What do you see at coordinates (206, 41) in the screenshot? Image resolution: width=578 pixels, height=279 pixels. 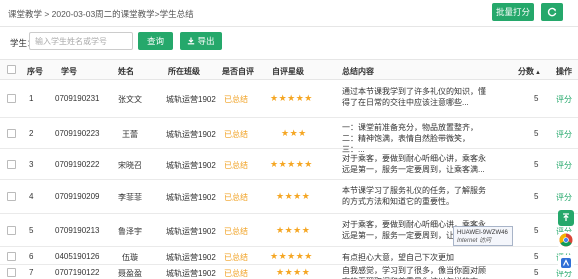 I see `export-label: 导出` at bounding box center [206, 41].